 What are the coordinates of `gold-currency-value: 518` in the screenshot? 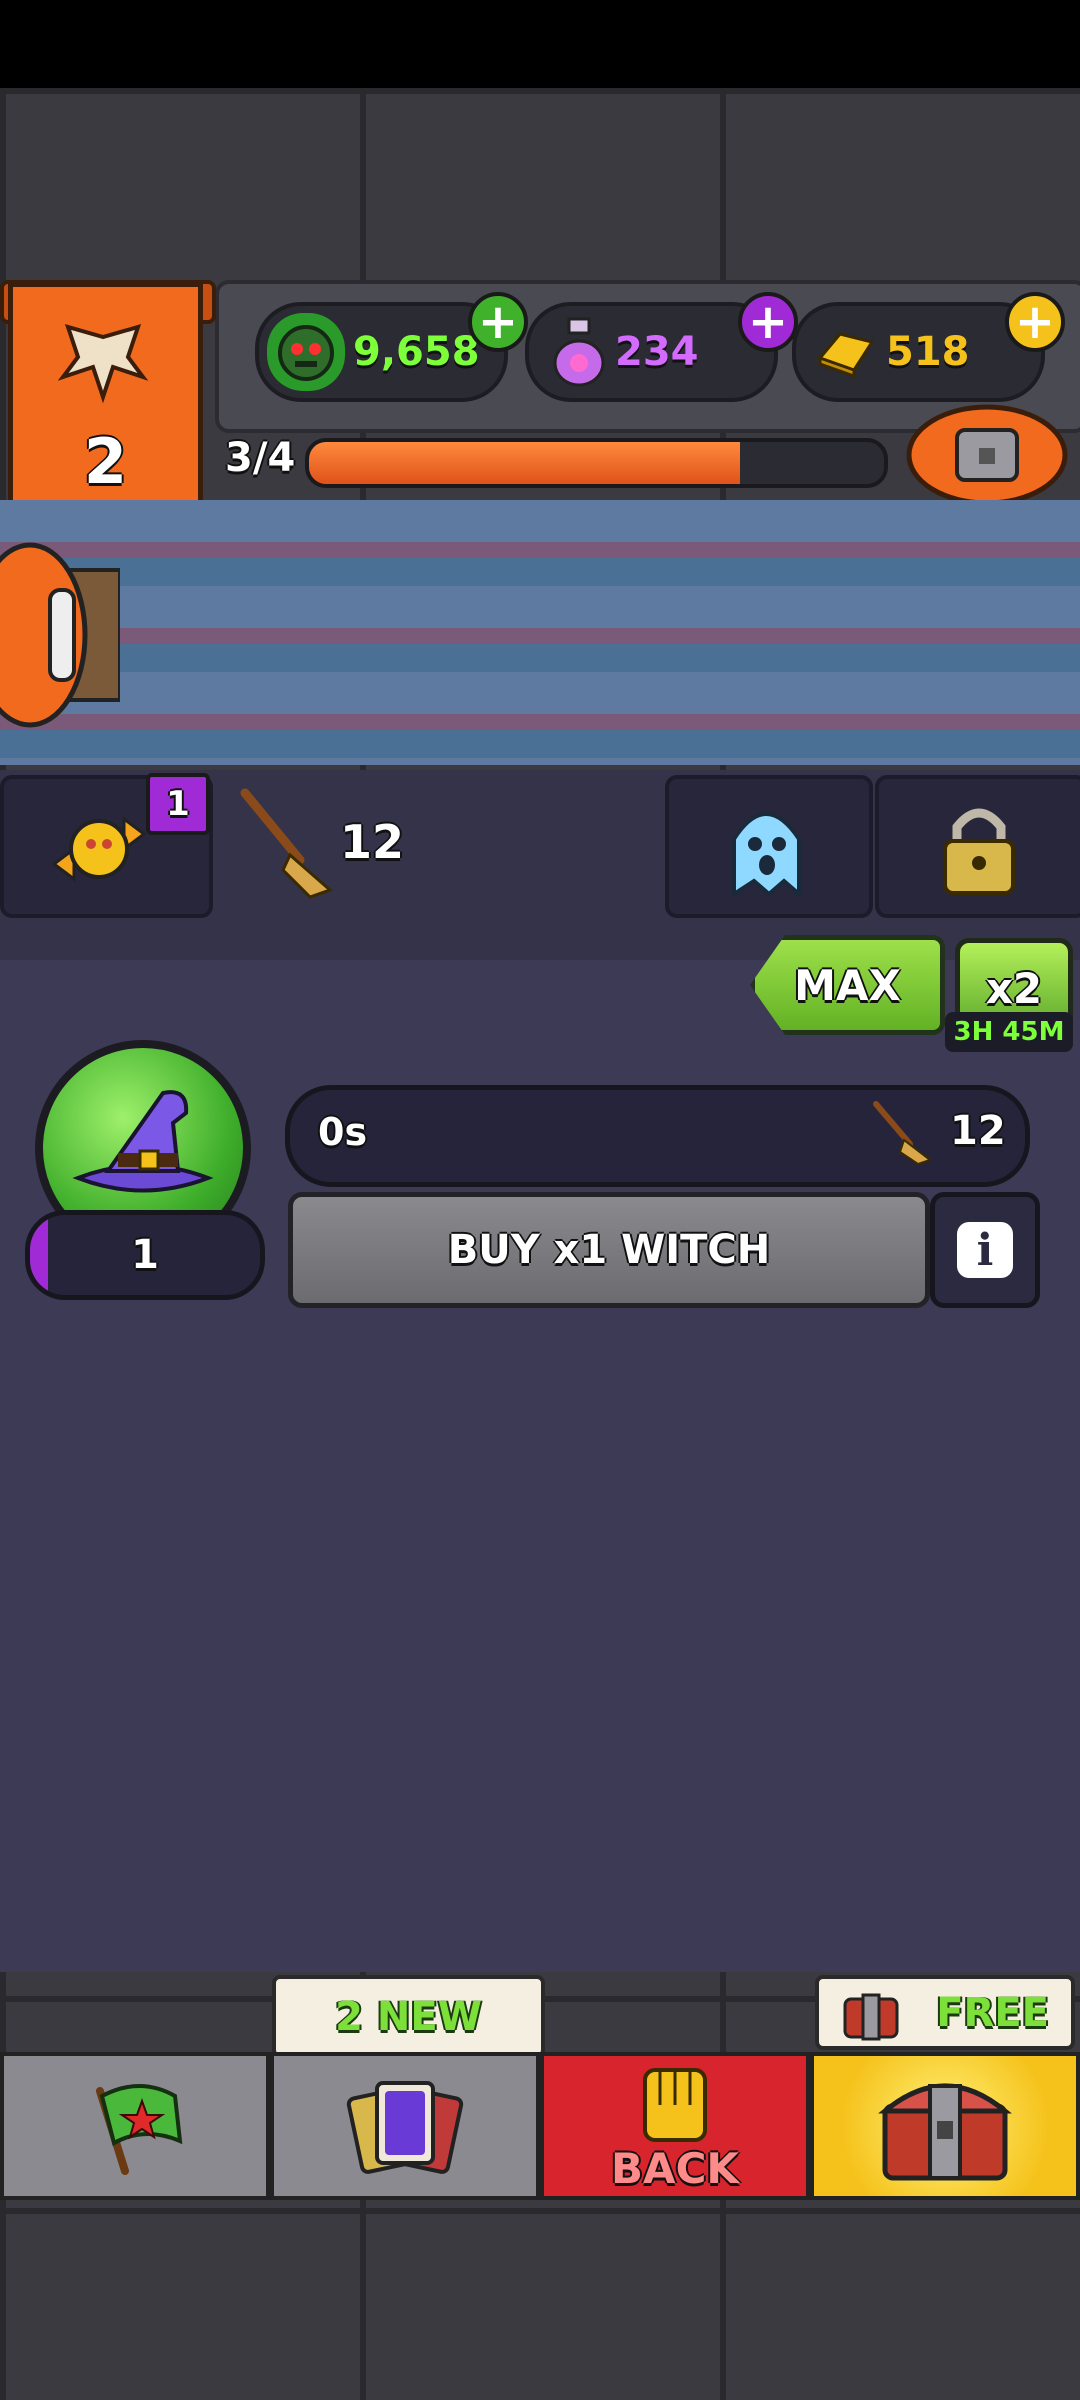 It's located at (928, 352).